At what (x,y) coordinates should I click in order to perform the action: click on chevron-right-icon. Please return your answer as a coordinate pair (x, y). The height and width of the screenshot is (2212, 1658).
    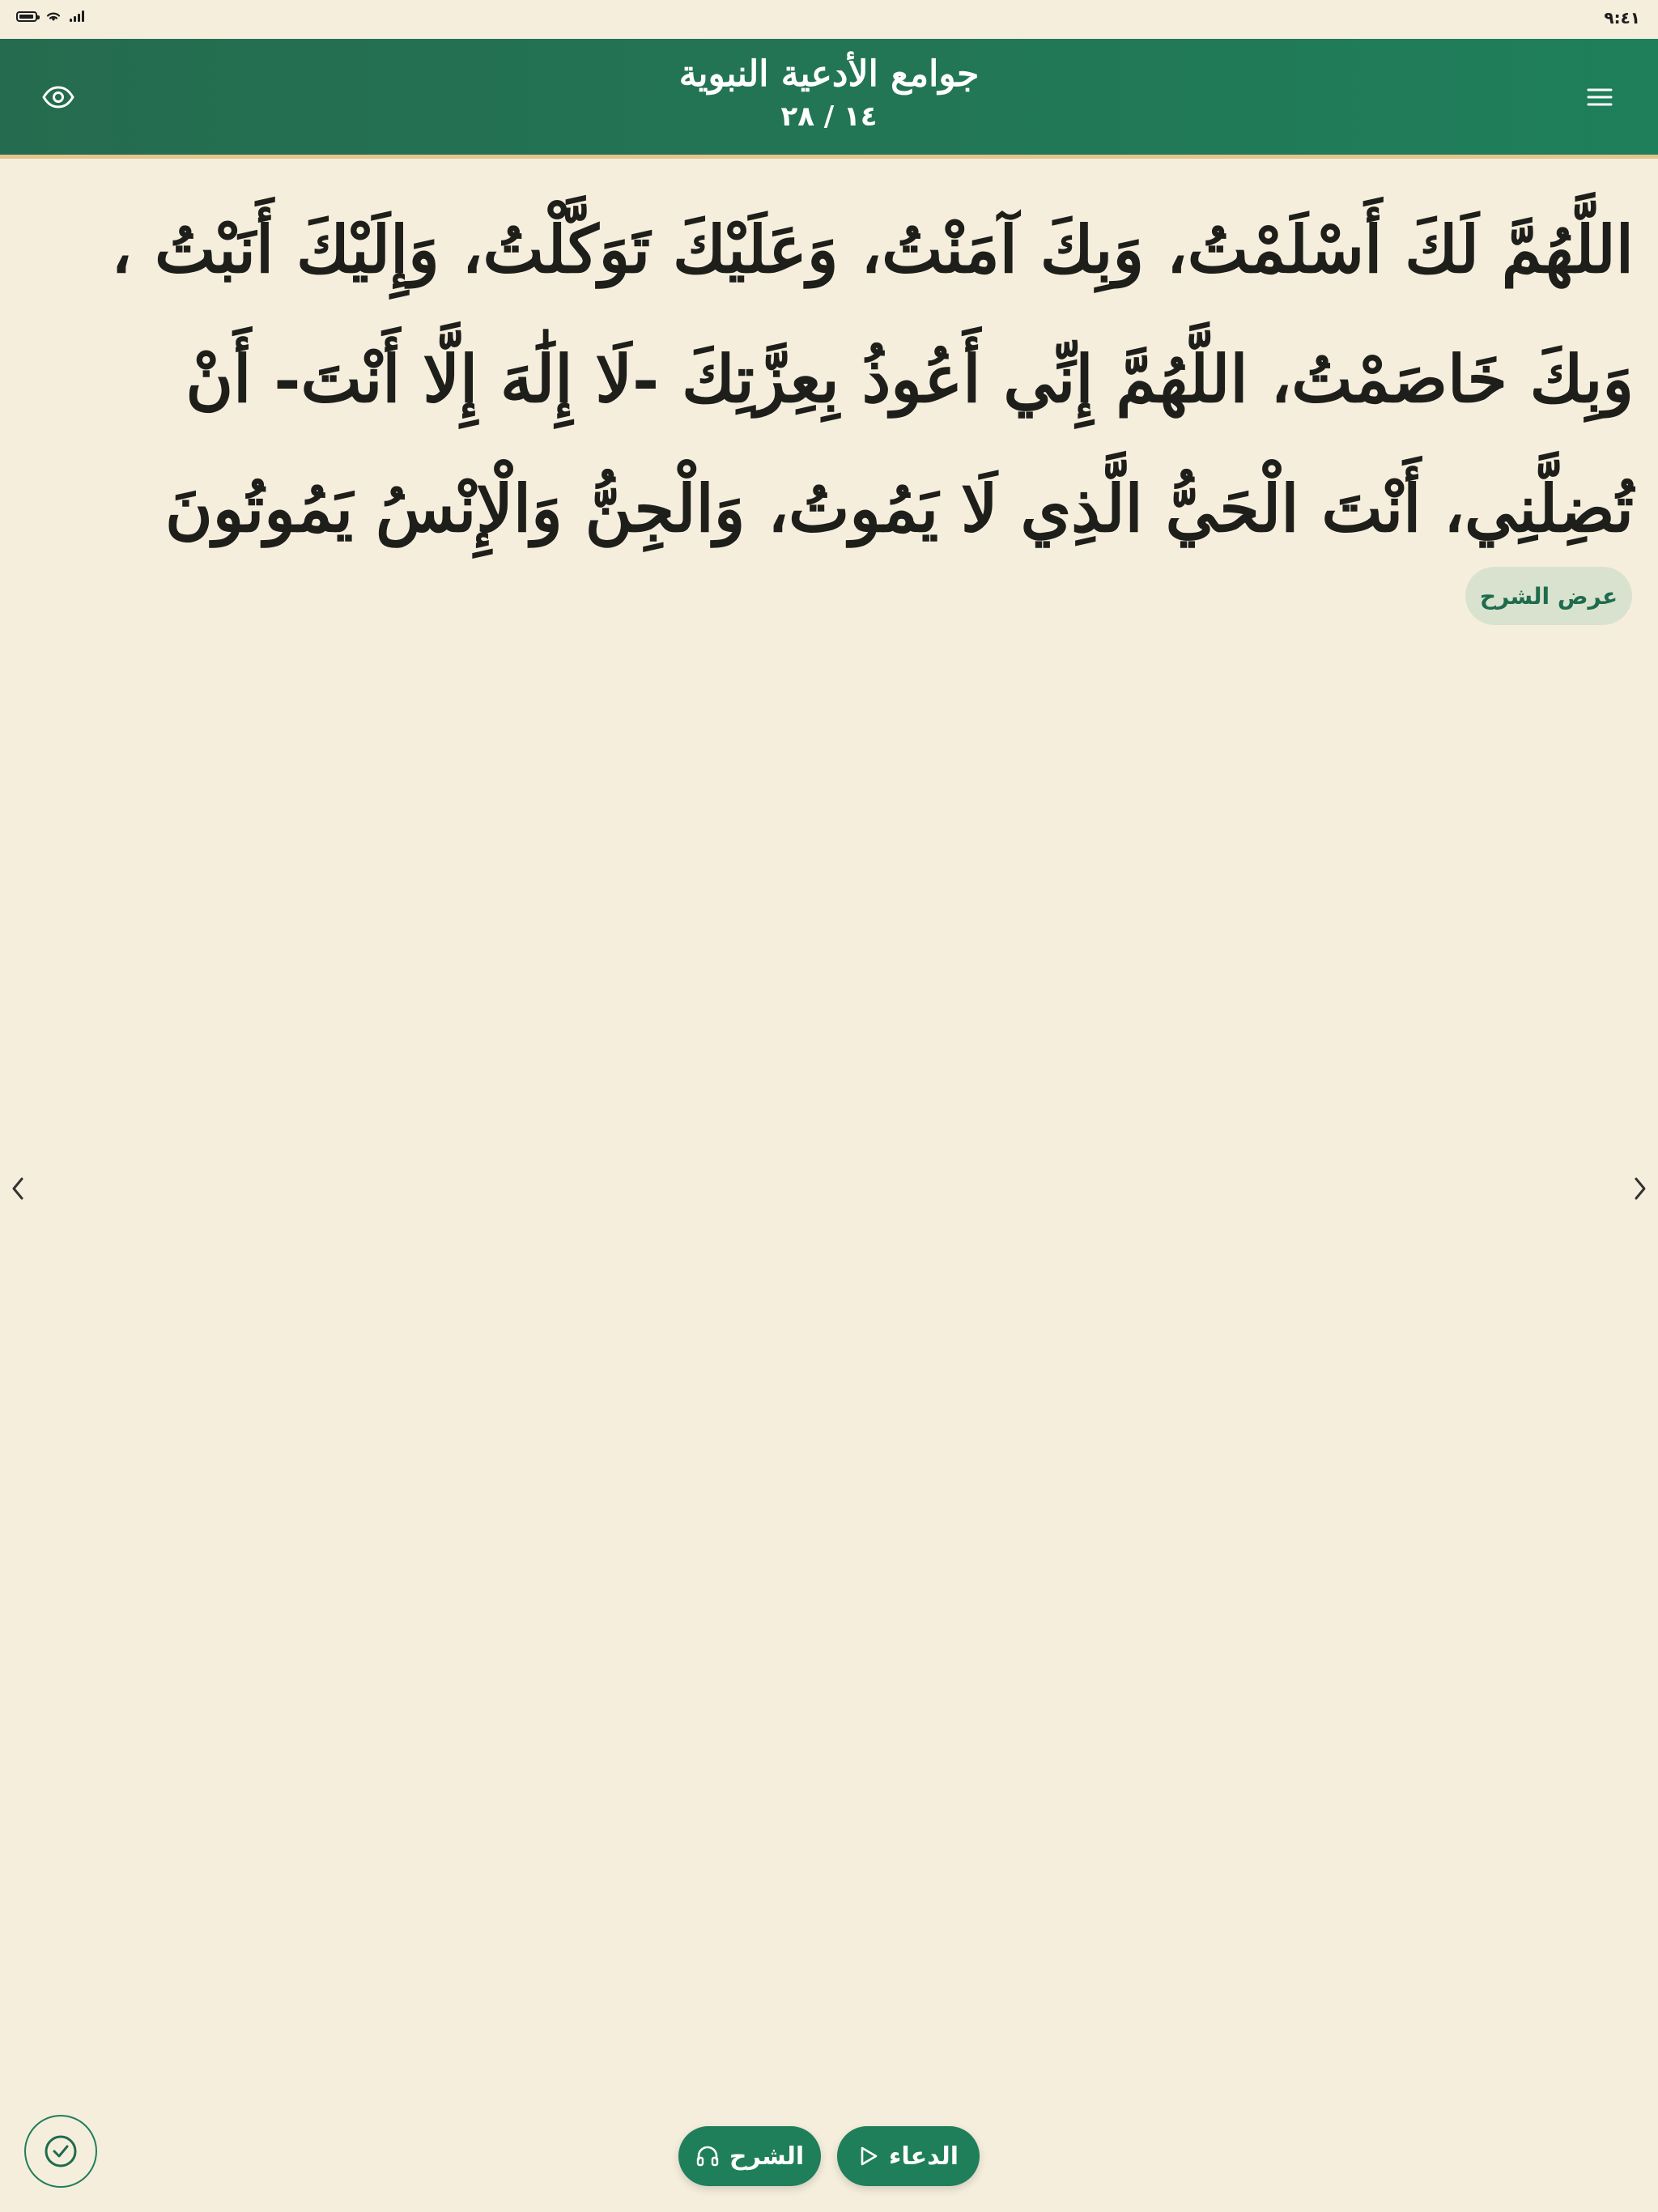
    Looking at the image, I should click on (1640, 1188).